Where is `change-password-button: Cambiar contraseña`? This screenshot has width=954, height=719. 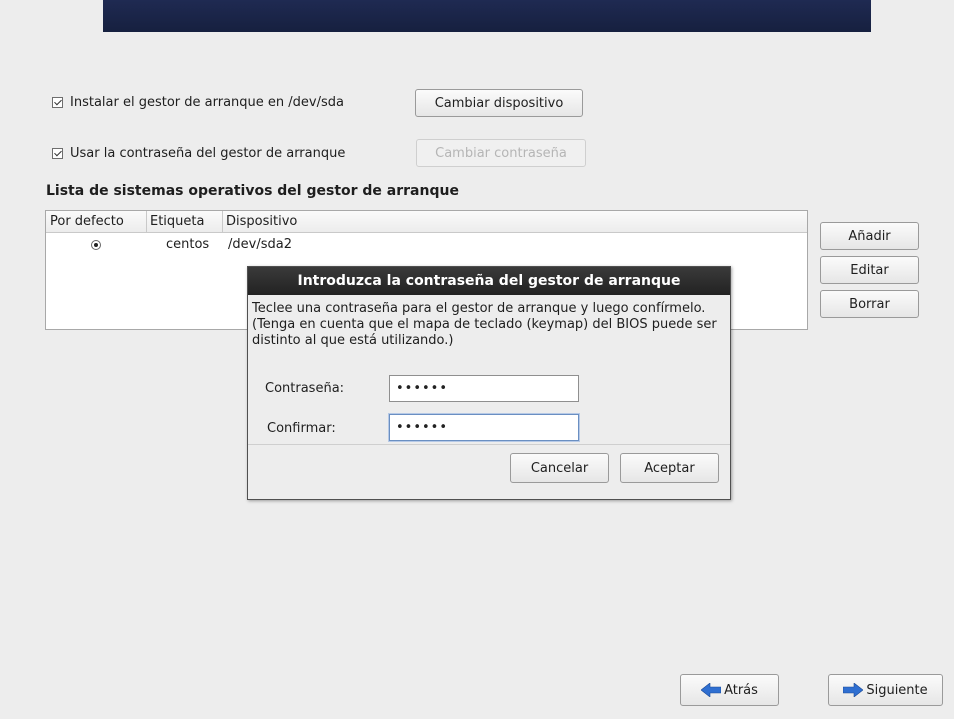
change-password-button: Cambiar contraseña is located at coordinates (501, 153).